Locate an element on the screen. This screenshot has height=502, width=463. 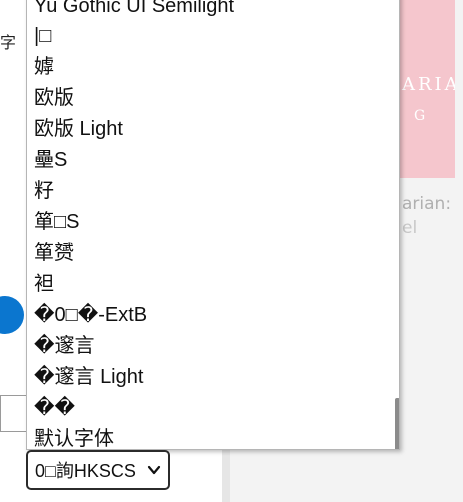
font-option: 默认字体 is located at coordinates (74, 436).